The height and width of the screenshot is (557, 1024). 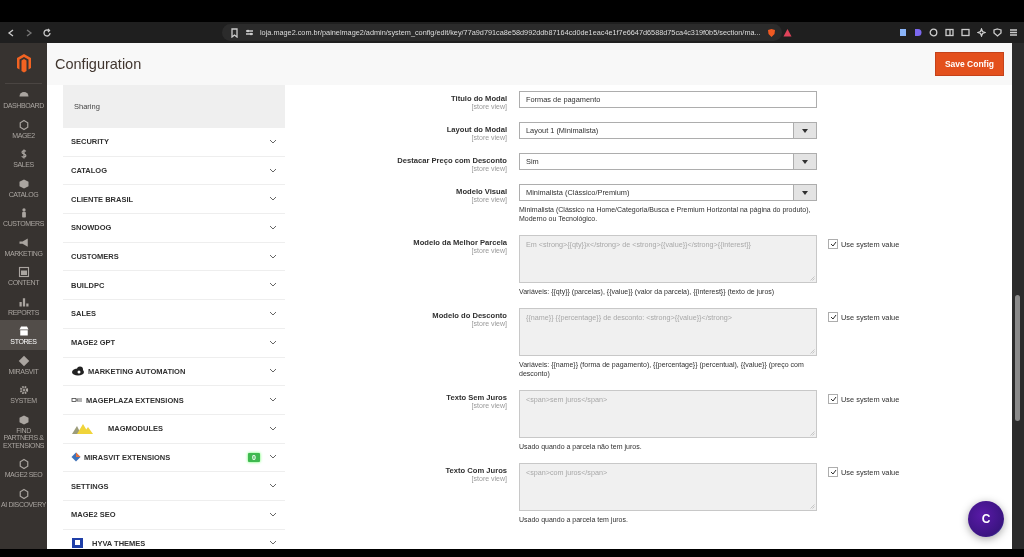 I want to click on site-settings-icon, so click(x=249, y=32).